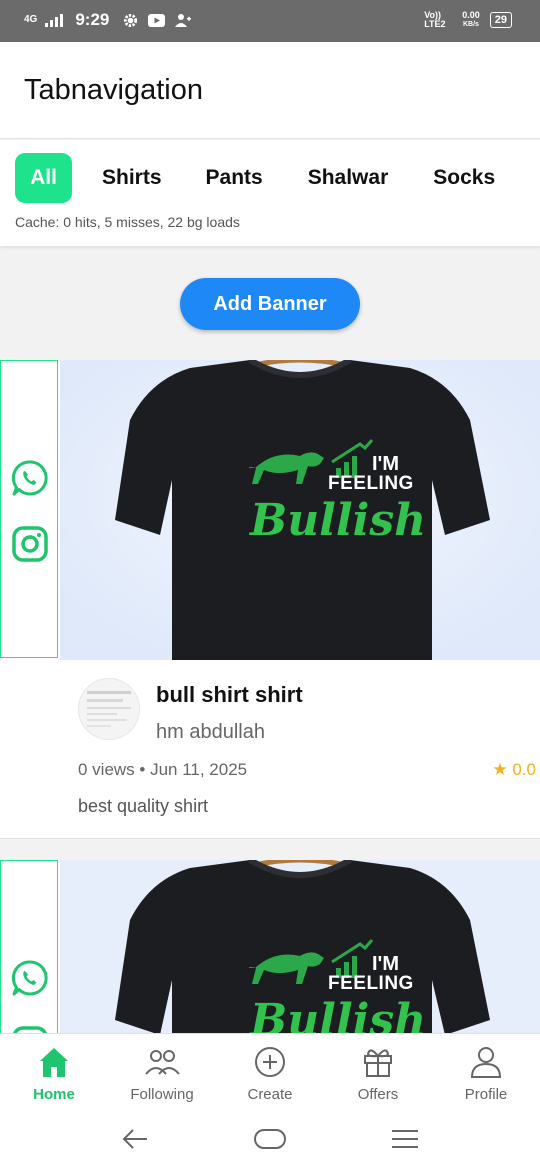  What do you see at coordinates (143, 806) in the screenshot?
I see `post-description: best quality shirt` at bounding box center [143, 806].